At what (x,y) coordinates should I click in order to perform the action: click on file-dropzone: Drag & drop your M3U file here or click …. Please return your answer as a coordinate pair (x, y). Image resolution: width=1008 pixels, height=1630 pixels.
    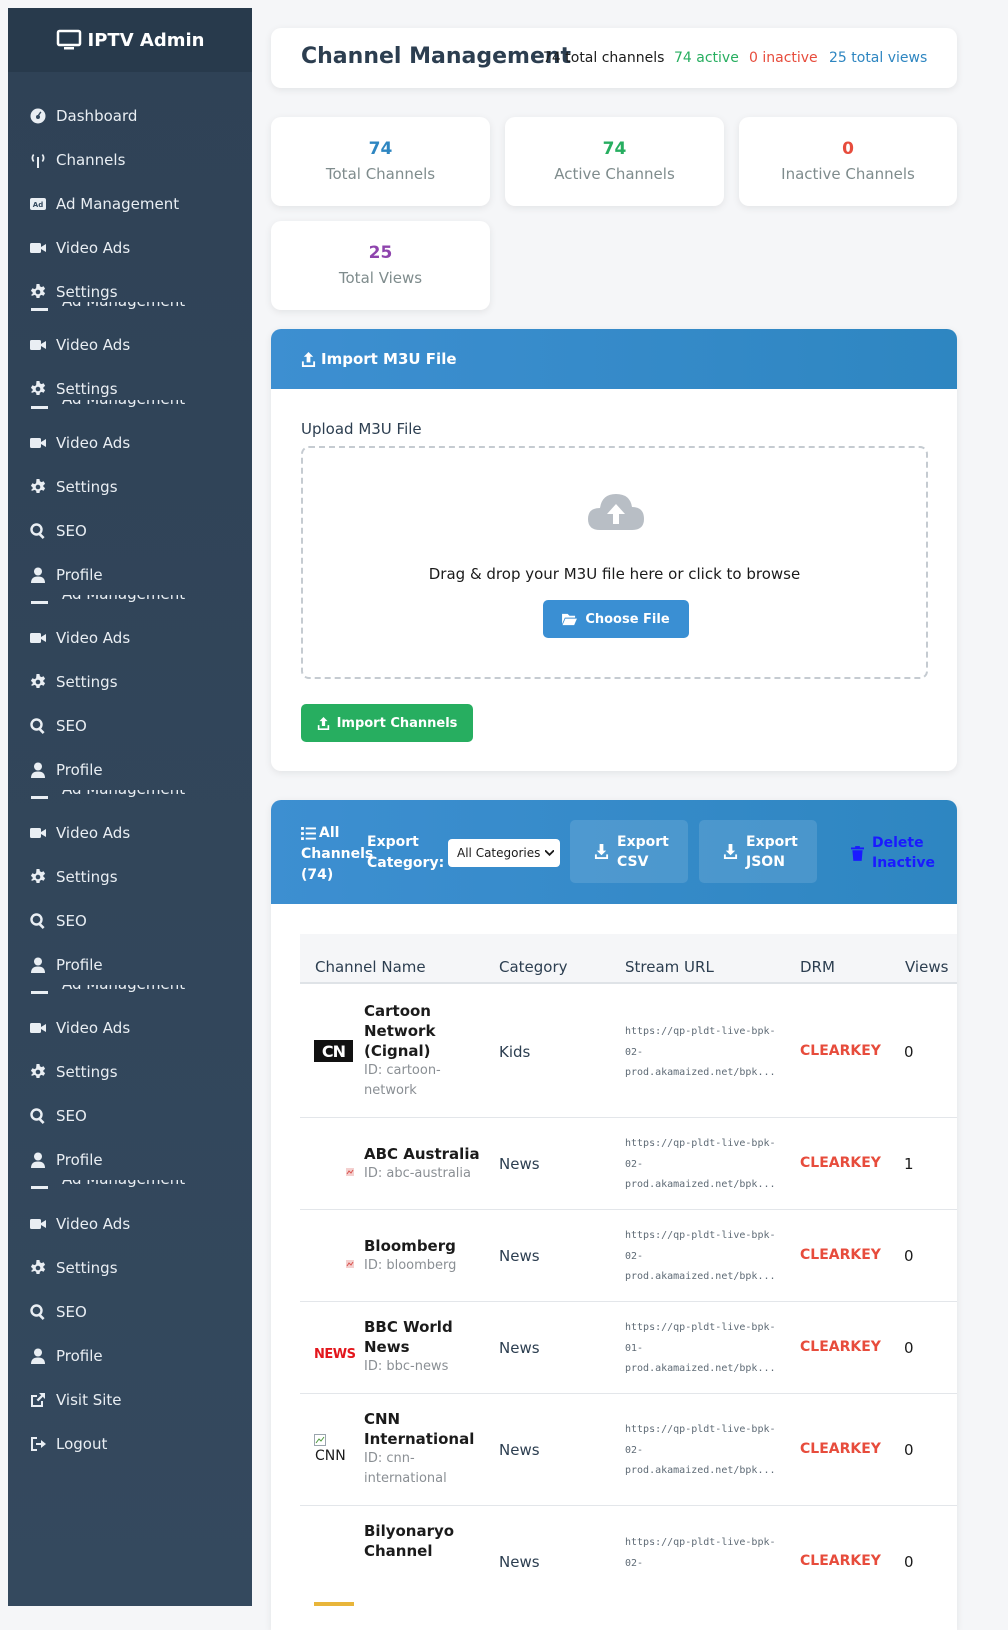
    Looking at the image, I should click on (614, 562).